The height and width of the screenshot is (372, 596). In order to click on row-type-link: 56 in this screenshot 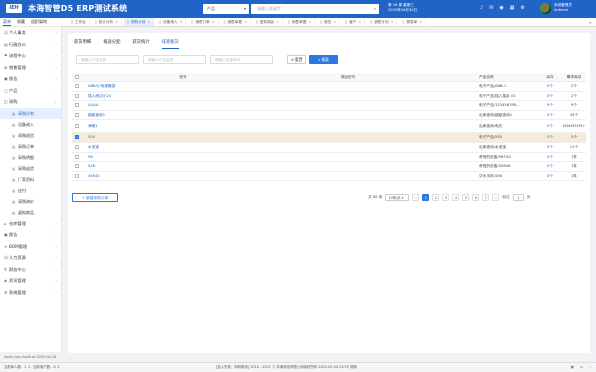, I will do `click(168, 158)`.